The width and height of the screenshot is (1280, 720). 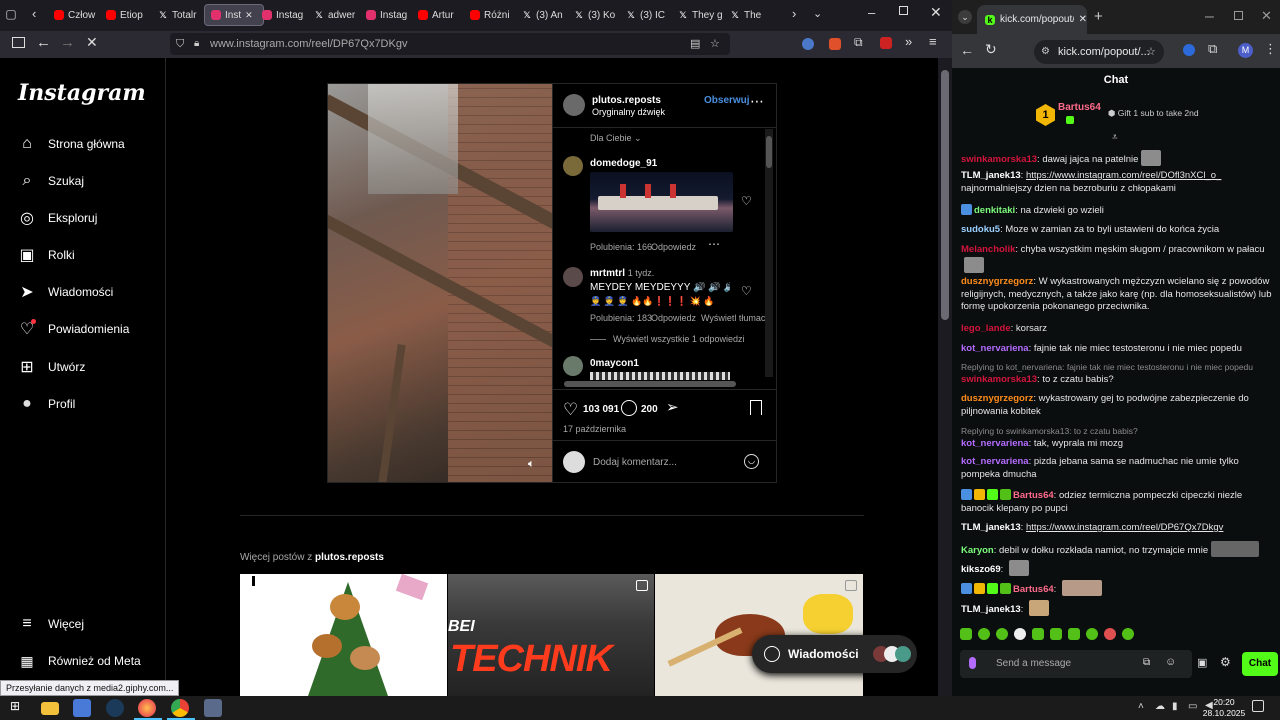 I want to click on chat-username: TLM_janek13, so click(x=991, y=175).